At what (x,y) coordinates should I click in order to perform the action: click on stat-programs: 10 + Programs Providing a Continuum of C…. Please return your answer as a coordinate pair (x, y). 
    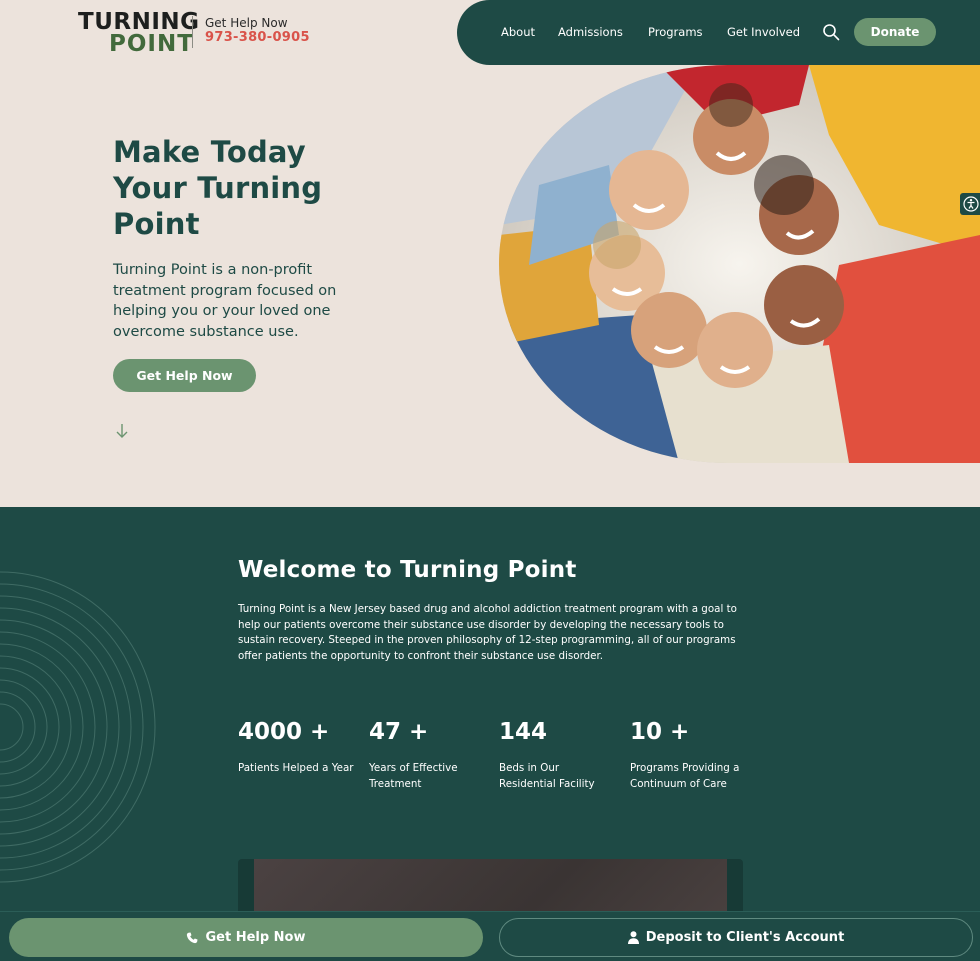
    Looking at the image, I should click on (689, 754).